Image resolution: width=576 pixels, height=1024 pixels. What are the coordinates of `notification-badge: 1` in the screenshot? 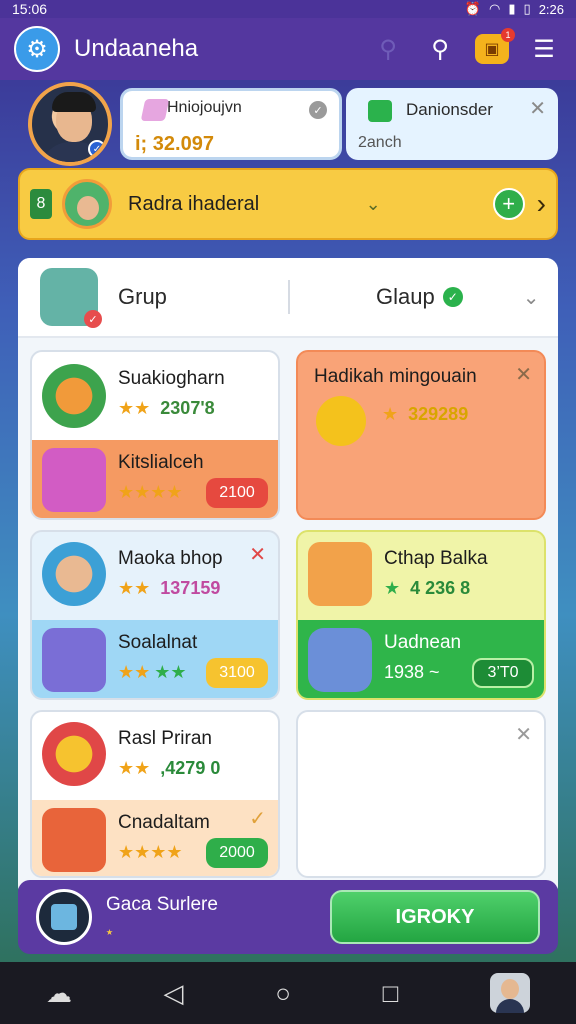 It's located at (508, 35).